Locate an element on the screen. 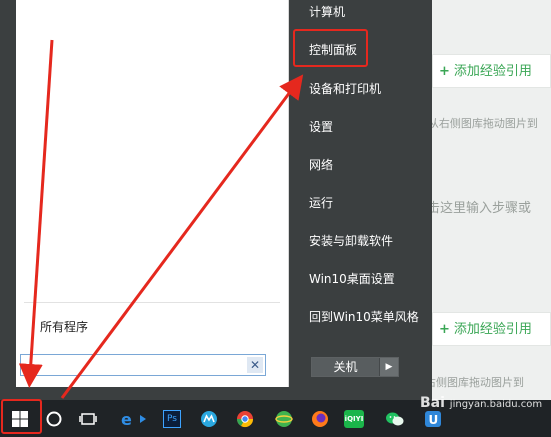 The width and height of the screenshot is (551, 437). photoshop-icon: Ps is located at coordinates (172, 419).